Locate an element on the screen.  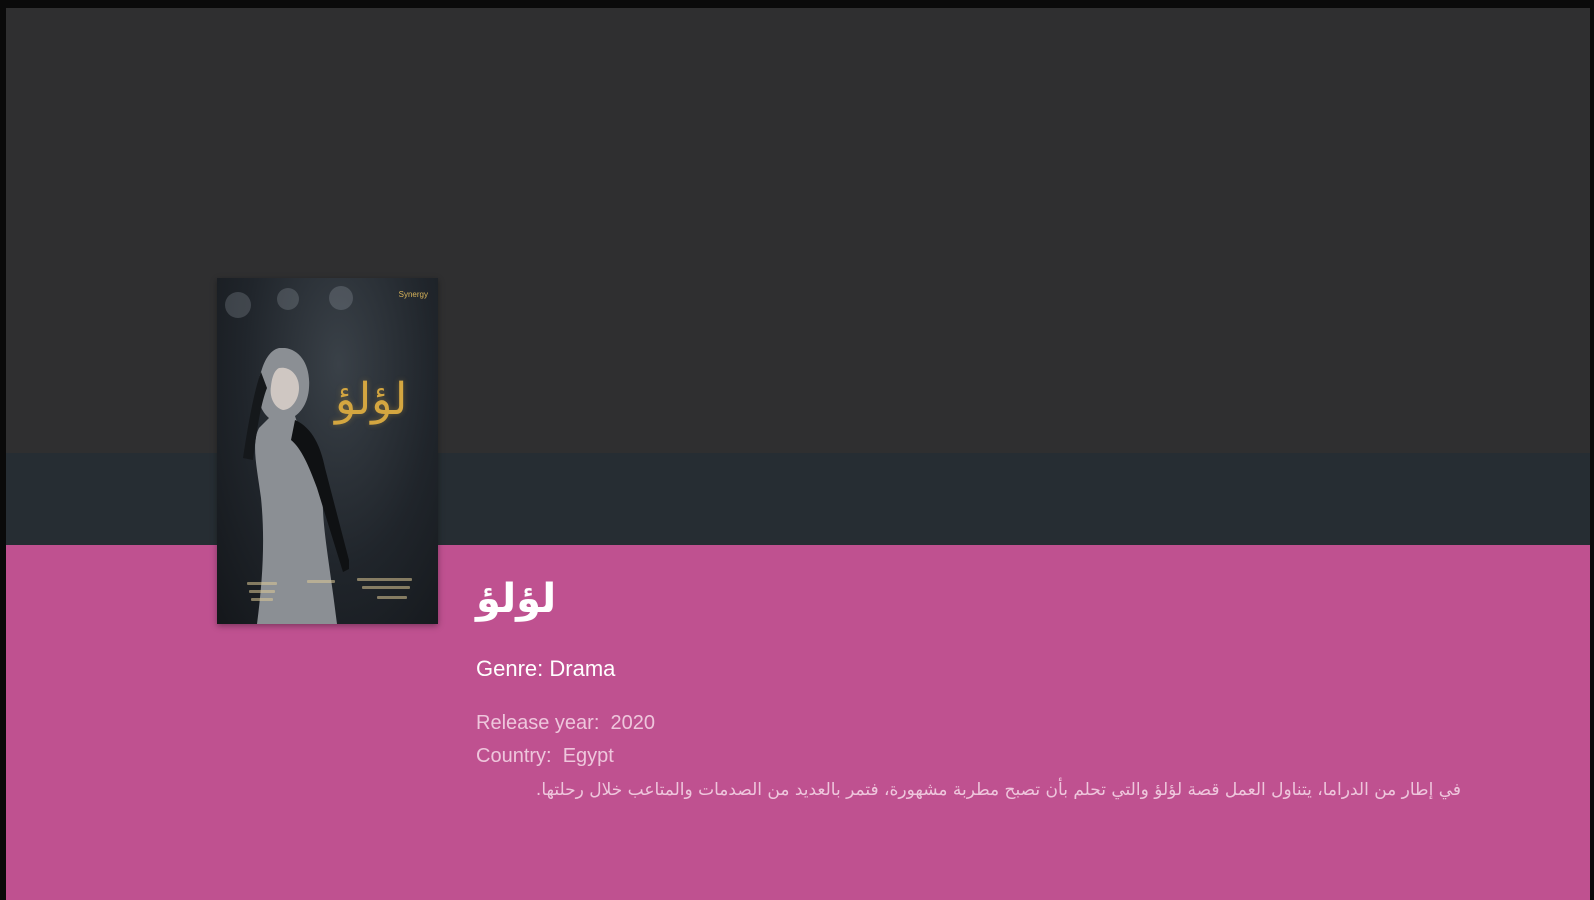
poster-credits is located at coordinates (329, 594).